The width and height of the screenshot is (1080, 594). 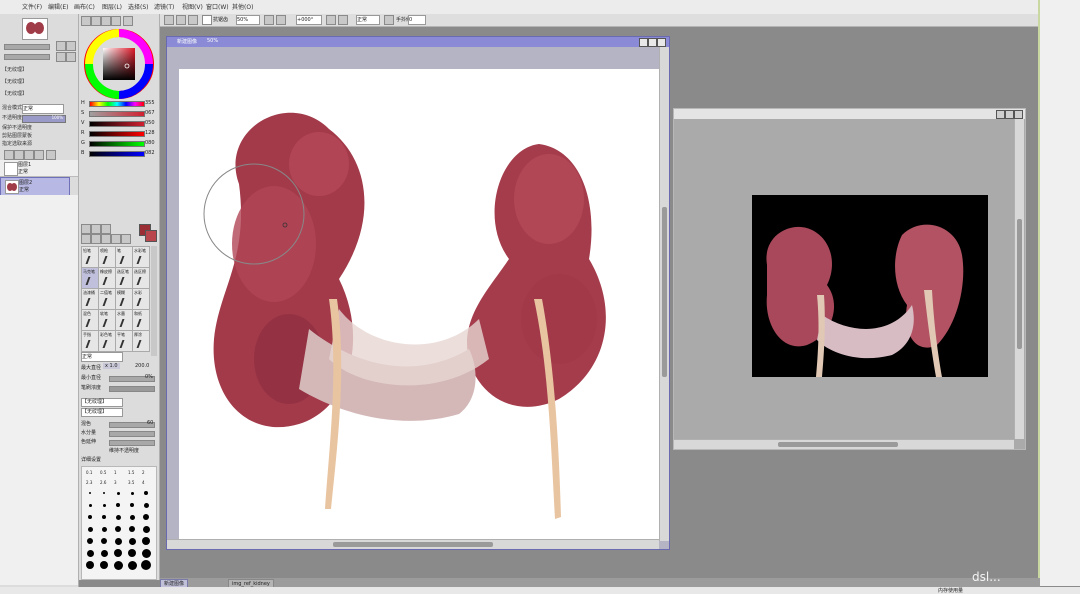 I want to click on nav-rotate-right-button, so click(x=71, y=57).